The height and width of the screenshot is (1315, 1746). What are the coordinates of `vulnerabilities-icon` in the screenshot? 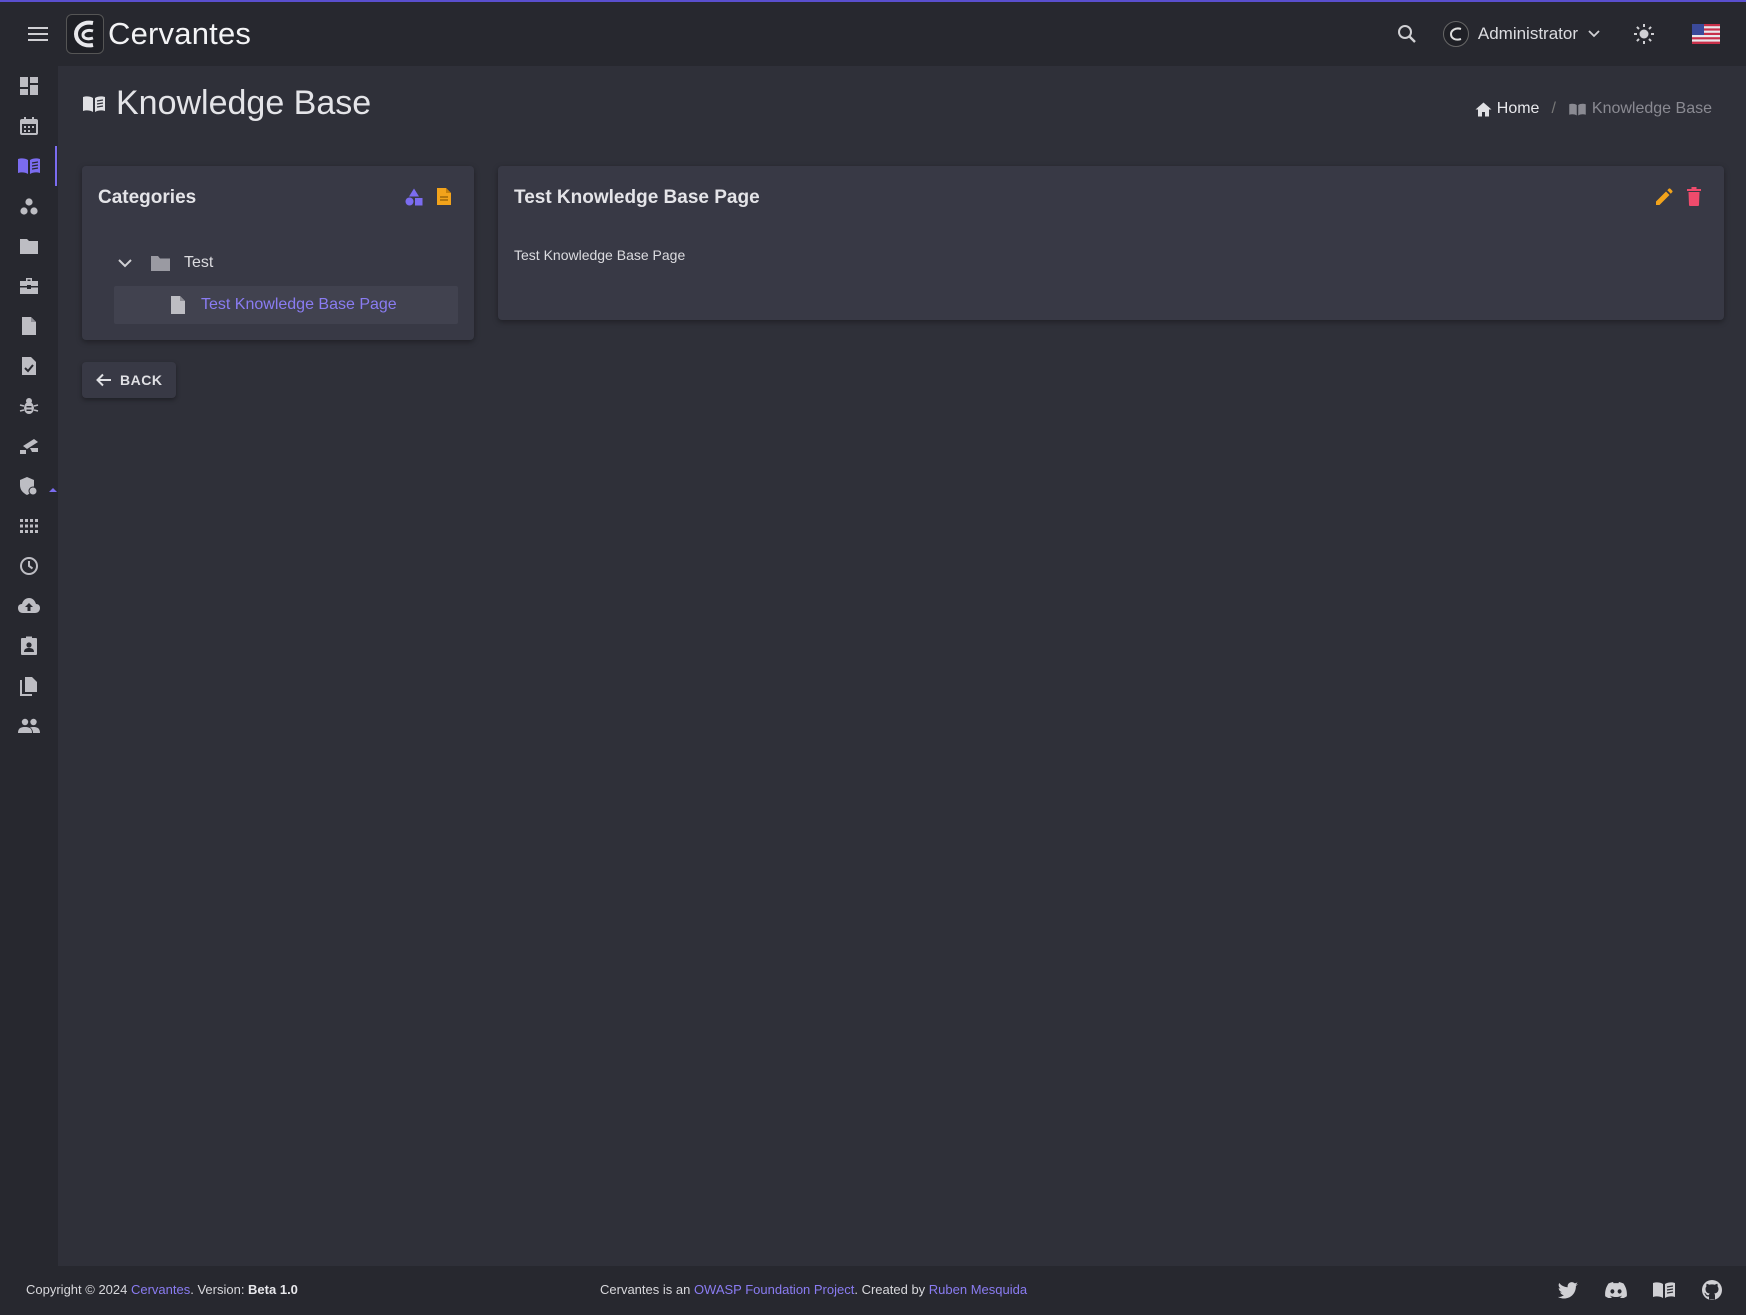 It's located at (29, 406).